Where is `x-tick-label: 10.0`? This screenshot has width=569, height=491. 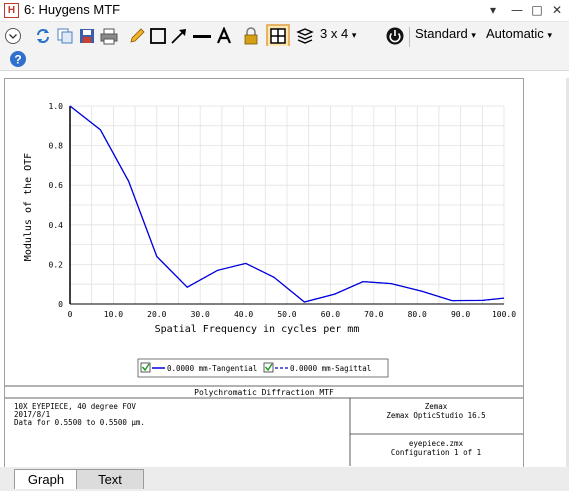
x-tick-label: 10.0 is located at coordinates (113, 314).